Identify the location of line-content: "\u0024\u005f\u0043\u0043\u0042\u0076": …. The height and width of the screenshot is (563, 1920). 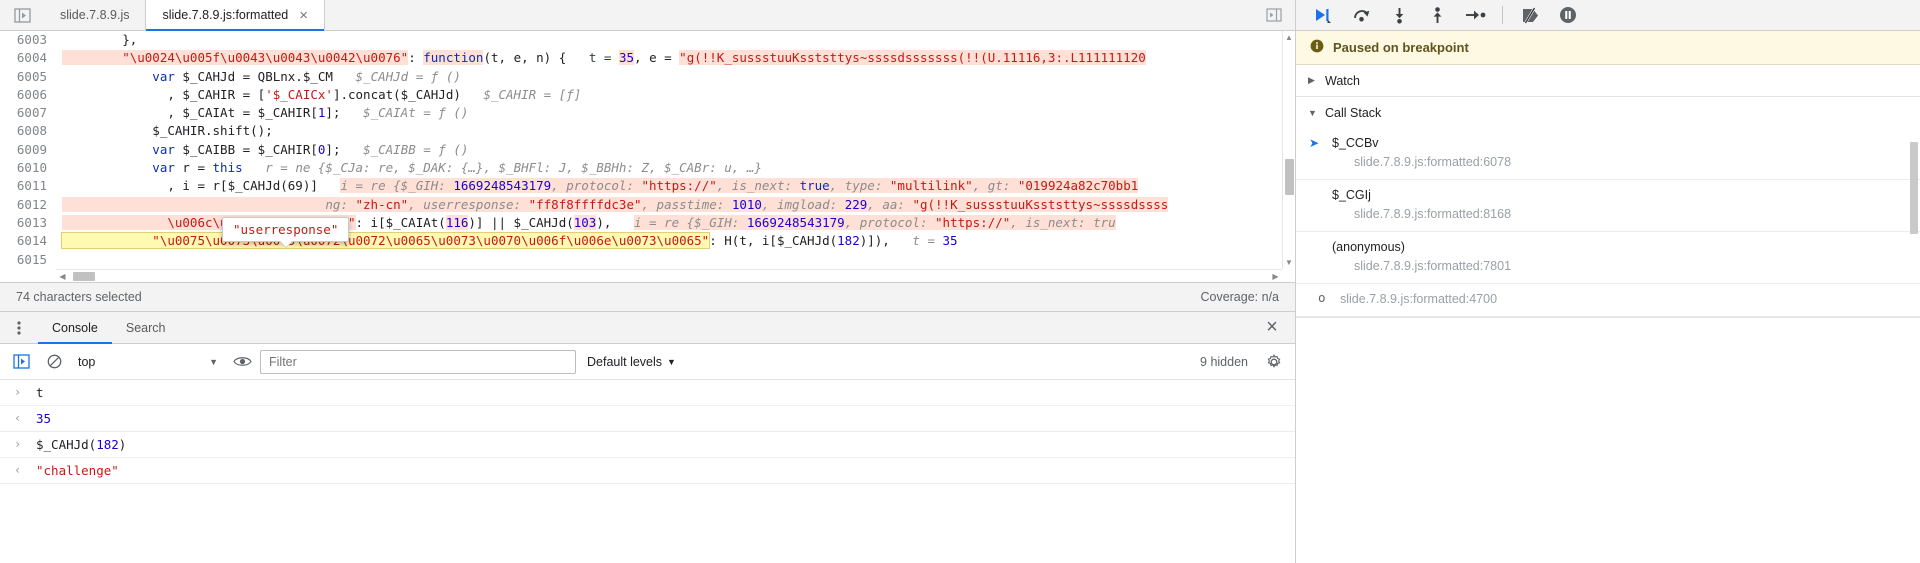
(675, 58).